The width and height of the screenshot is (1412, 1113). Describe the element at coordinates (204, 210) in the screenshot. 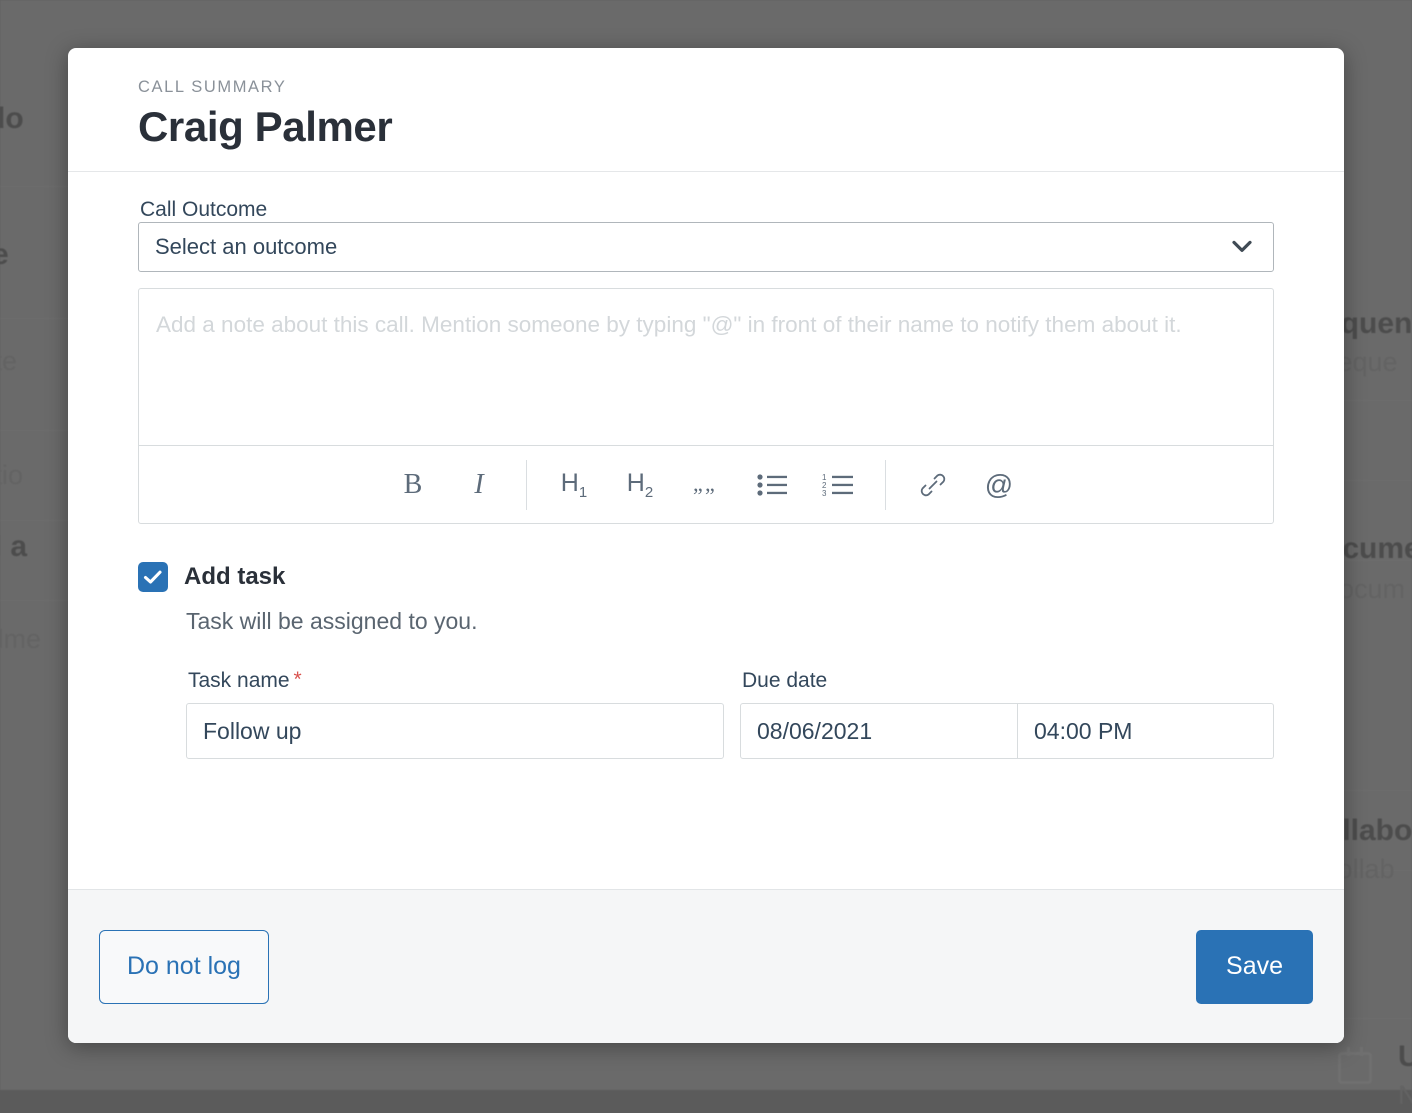

I see `call-outcome-label: Call Outcome` at that location.